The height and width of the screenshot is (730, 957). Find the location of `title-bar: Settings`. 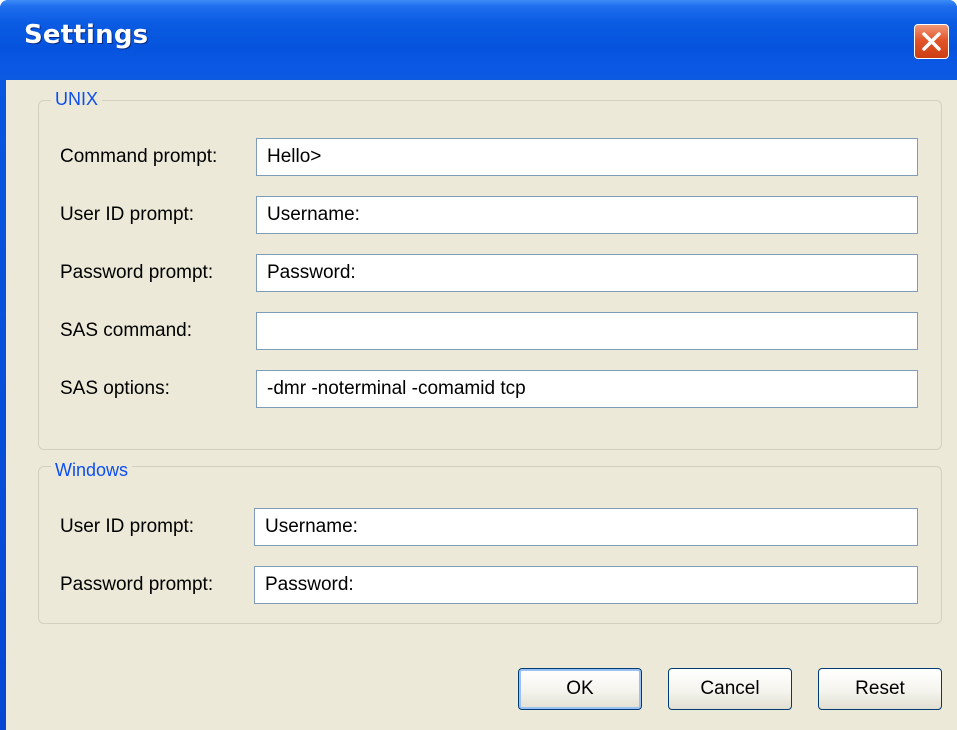

title-bar: Settings is located at coordinates (478, 40).